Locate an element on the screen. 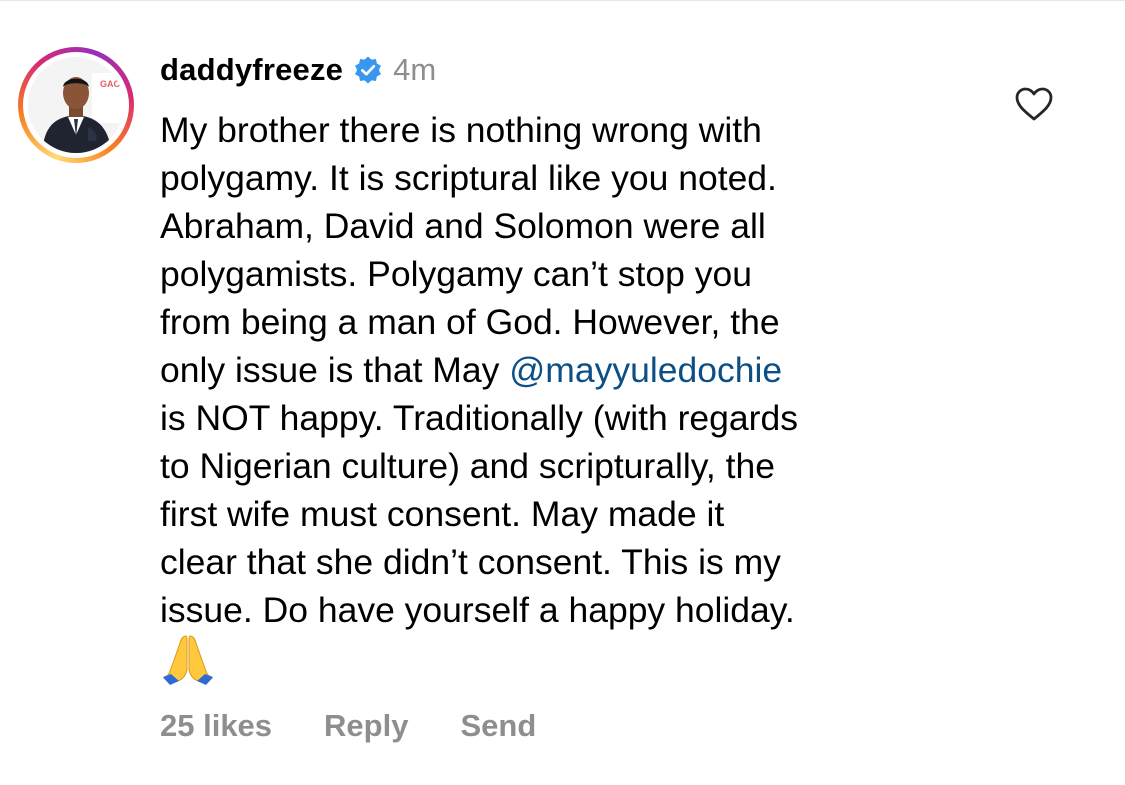  avatar: GACK is located at coordinates (76, 105).